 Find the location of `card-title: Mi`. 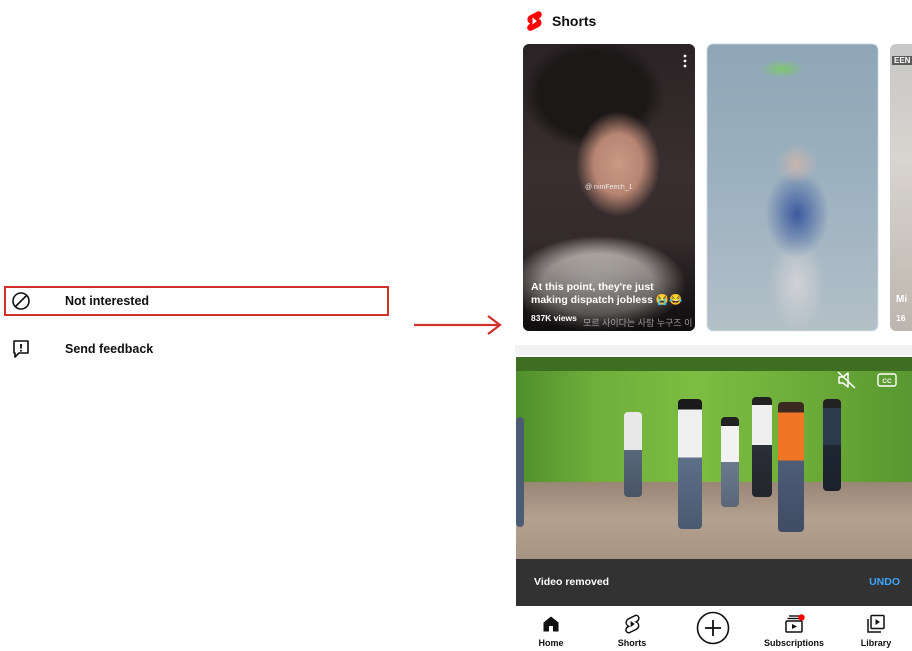

card-title: Mi is located at coordinates (902, 299).